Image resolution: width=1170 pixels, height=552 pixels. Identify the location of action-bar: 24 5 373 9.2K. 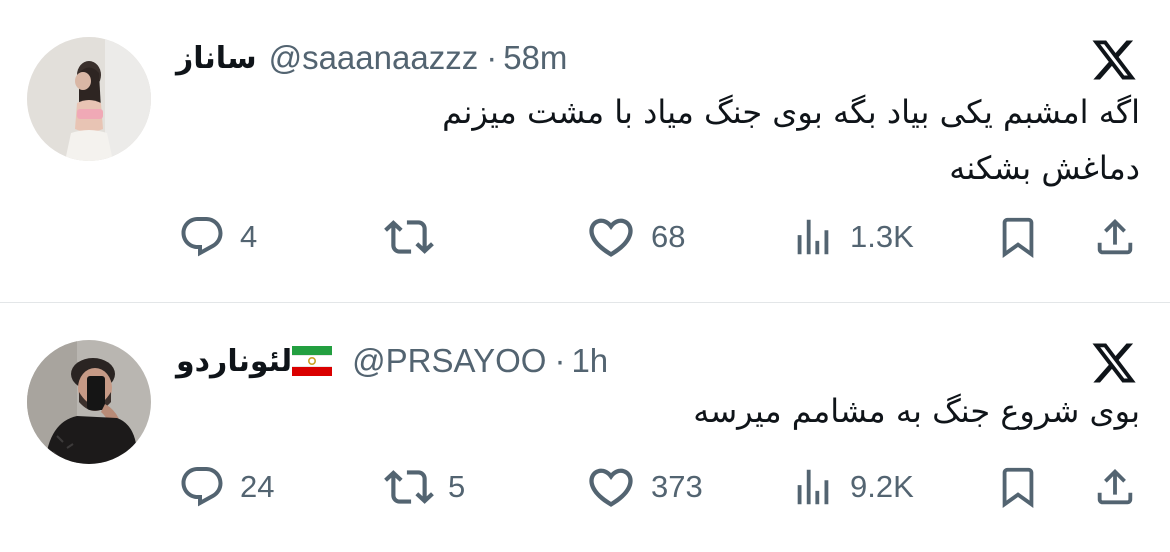
(585, 487).